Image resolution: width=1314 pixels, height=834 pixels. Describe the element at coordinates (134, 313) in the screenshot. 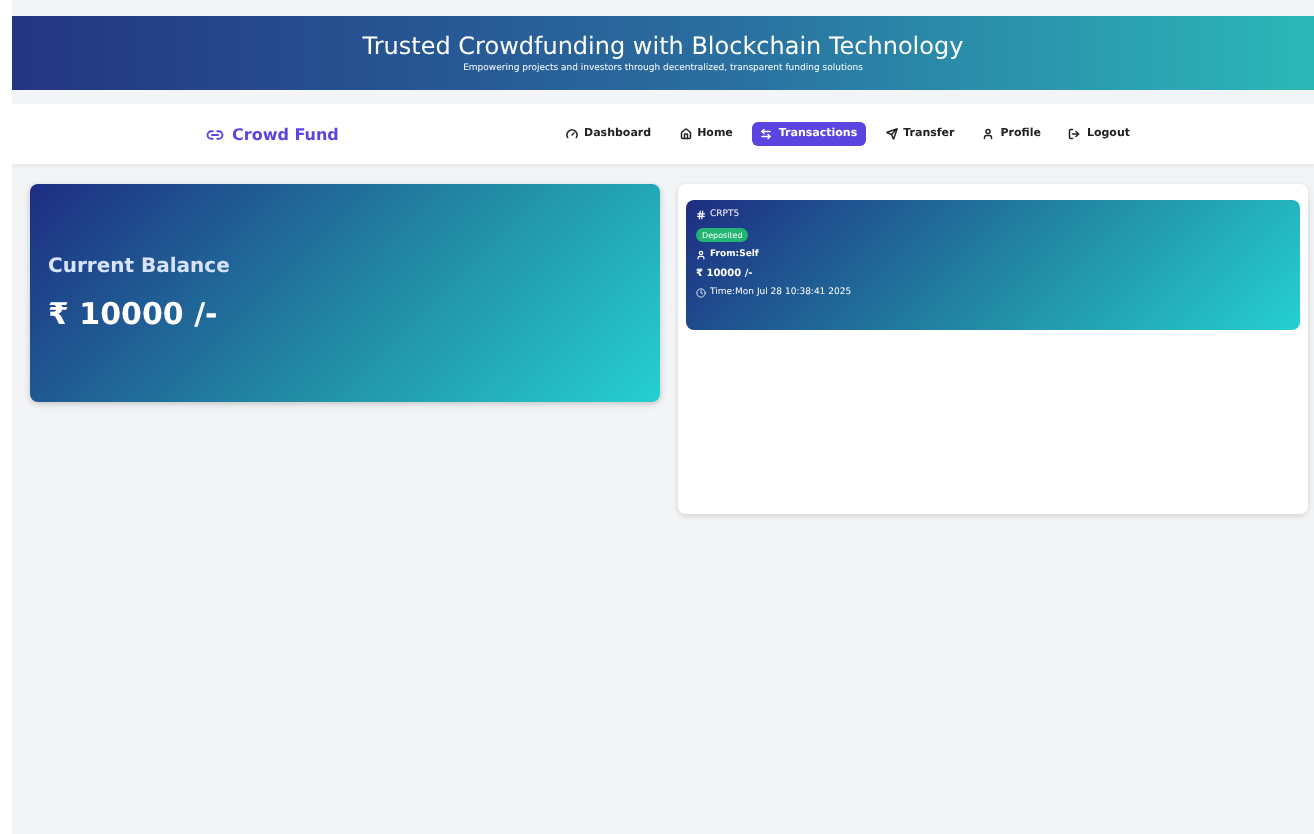

I see `balance-amount: ₹ 10000 /-` at that location.